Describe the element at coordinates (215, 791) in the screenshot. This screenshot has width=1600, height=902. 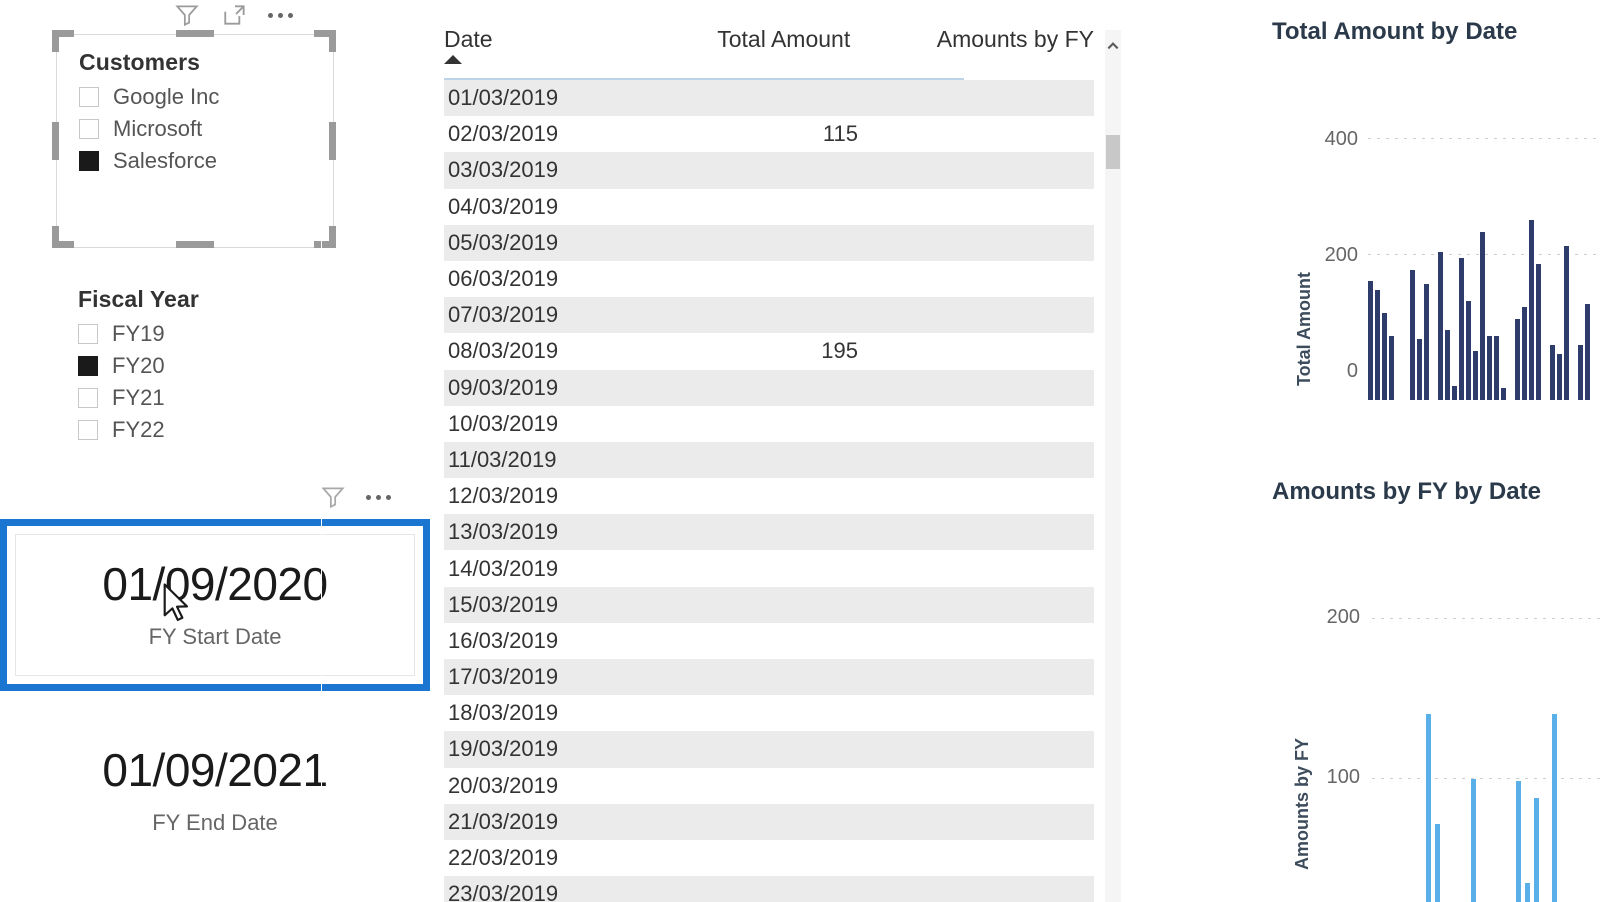
I see `fy-end-date-card: 01/09/2021 FY End Date` at that location.